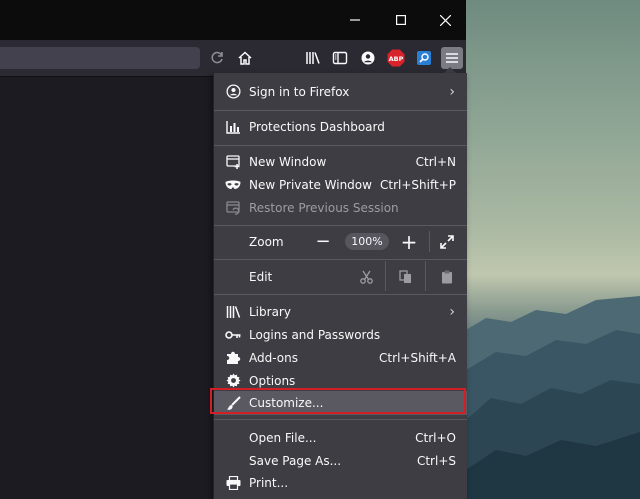 This screenshot has height=499, width=640. I want to click on minimize-icon, so click(355, 20).